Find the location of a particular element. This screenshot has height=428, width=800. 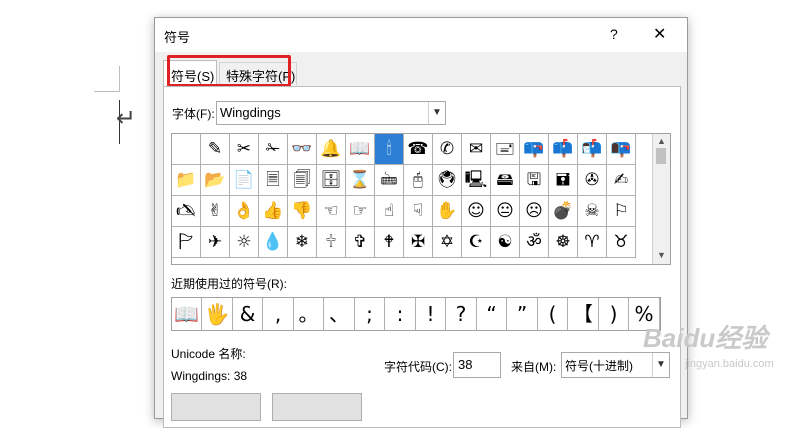

symbol-cell: 🗐 is located at coordinates (302, 180).